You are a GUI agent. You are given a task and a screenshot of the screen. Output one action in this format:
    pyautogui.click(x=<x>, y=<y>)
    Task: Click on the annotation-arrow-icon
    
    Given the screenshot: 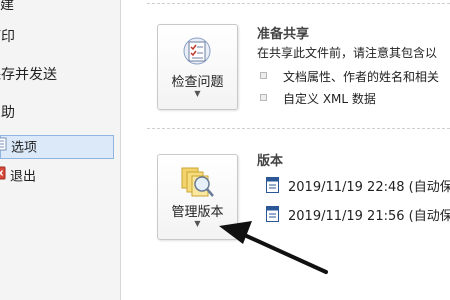 What is the action you would take?
    pyautogui.click(x=273, y=247)
    